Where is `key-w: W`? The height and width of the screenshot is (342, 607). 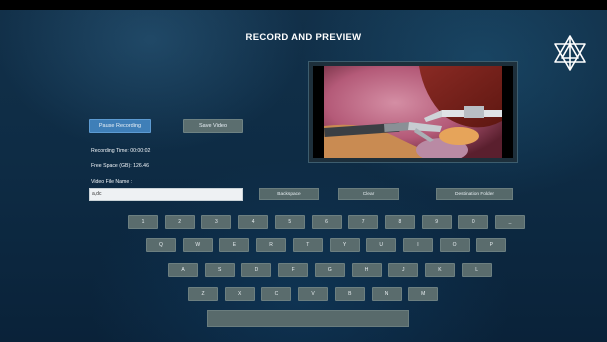 key-w: W is located at coordinates (197, 245).